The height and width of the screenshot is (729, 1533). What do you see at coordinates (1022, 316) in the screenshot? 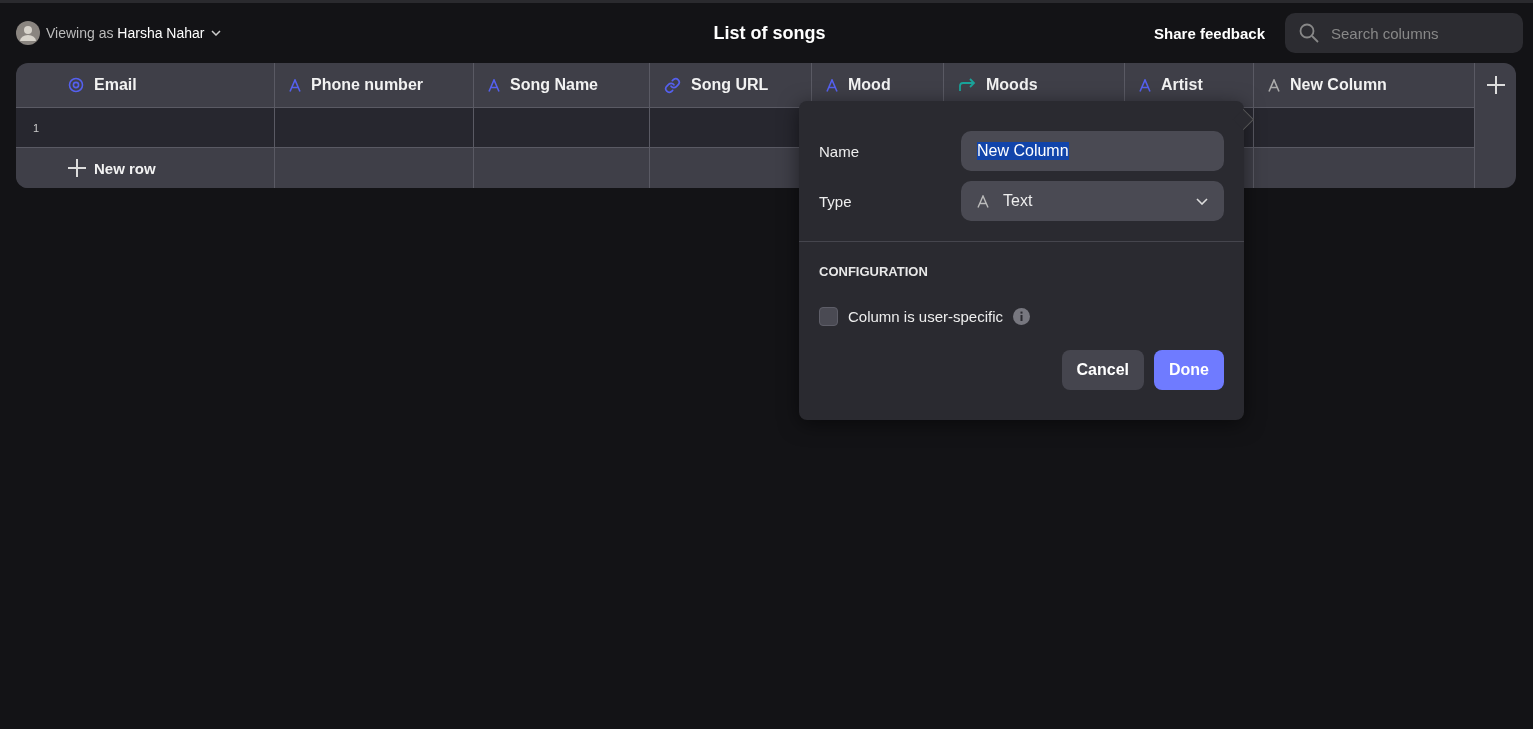
I see `info-icon` at bounding box center [1022, 316].